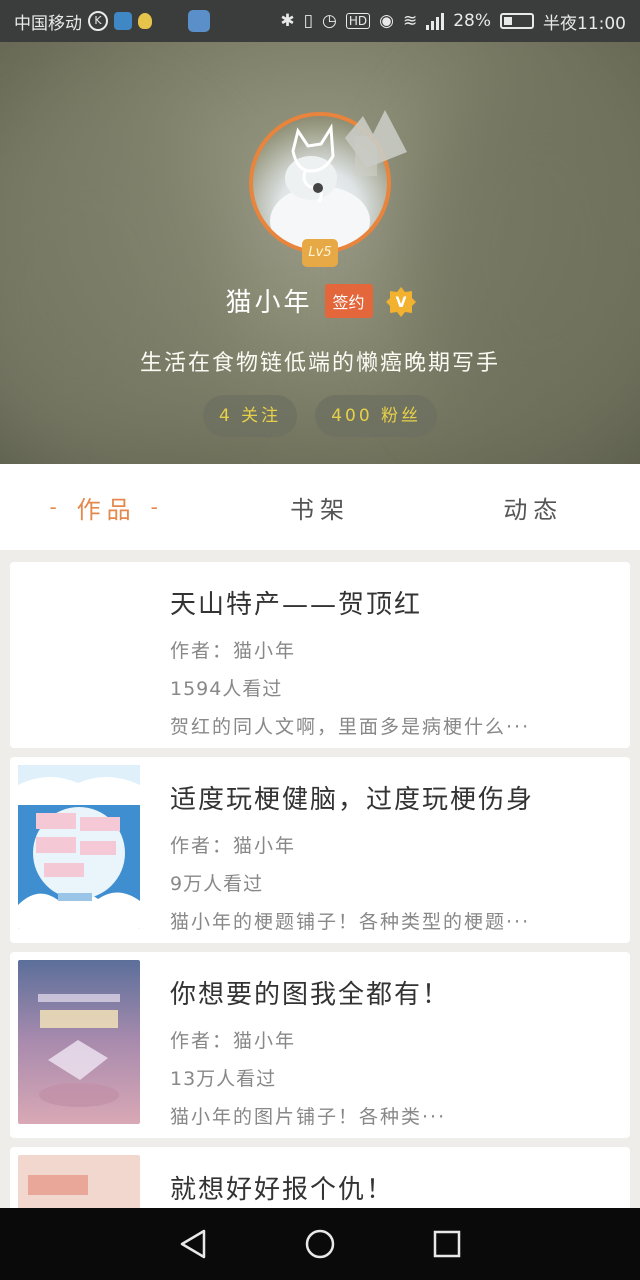 The image size is (640, 1280). What do you see at coordinates (145, 21) in the screenshot?
I see `bulb-icon` at bounding box center [145, 21].